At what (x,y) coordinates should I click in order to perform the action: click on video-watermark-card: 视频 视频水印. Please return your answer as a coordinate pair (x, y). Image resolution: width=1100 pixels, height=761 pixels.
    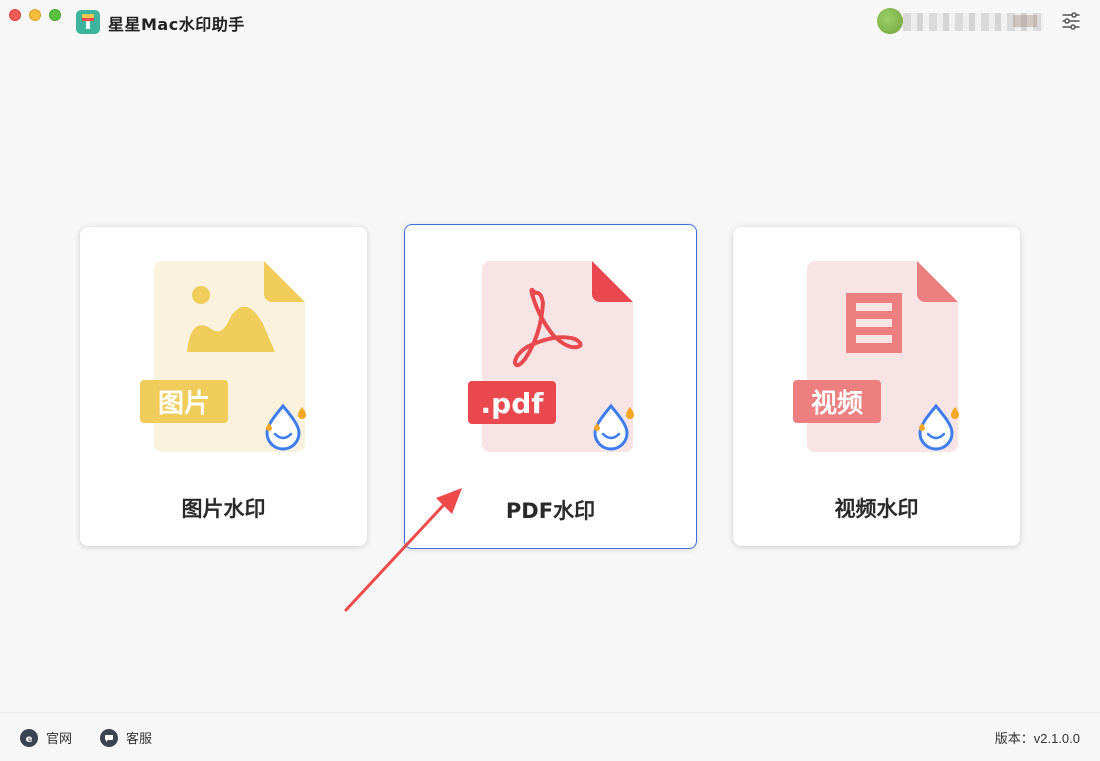
    Looking at the image, I should click on (876, 386).